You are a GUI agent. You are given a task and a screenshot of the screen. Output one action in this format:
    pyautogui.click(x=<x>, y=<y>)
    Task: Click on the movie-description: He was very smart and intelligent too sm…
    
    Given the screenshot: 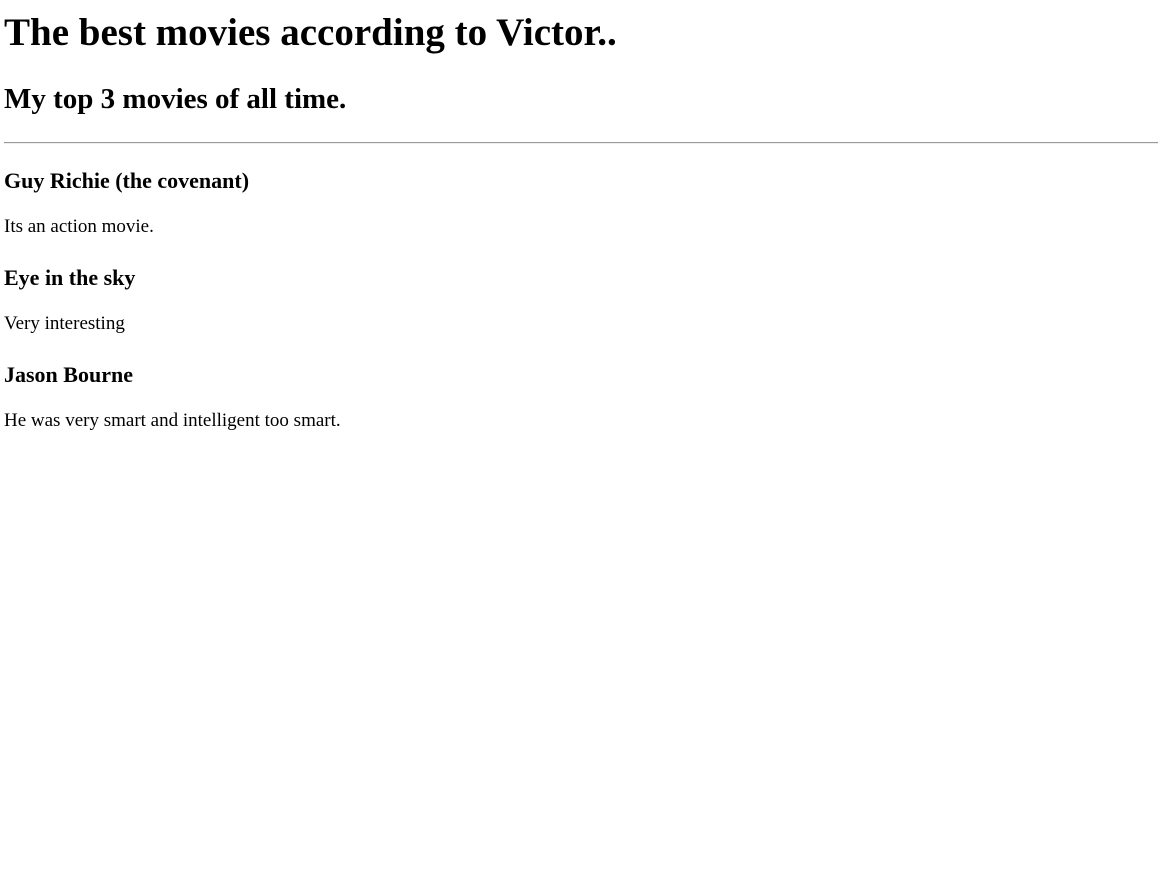 What is the action you would take?
    pyautogui.click(x=172, y=420)
    